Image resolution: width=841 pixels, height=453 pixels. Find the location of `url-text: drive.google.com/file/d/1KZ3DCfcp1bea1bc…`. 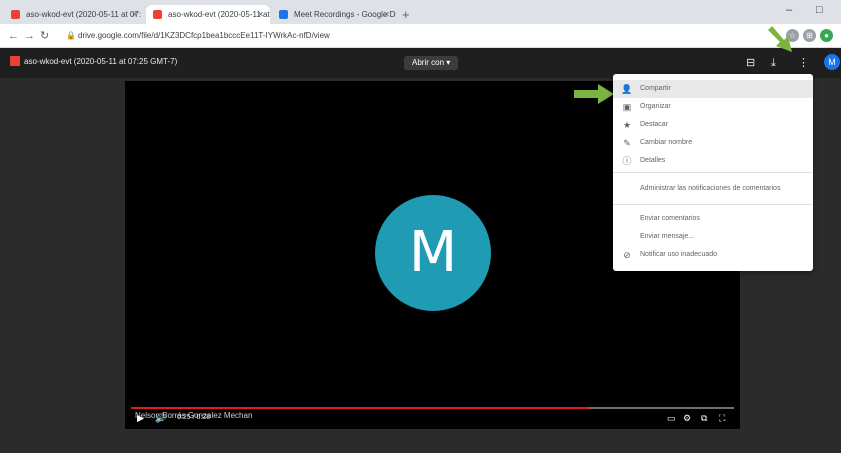

url-text: drive.google.com/file/d/1KZ3DCfcp1bea1bc… is located at coordinates (204, 35).